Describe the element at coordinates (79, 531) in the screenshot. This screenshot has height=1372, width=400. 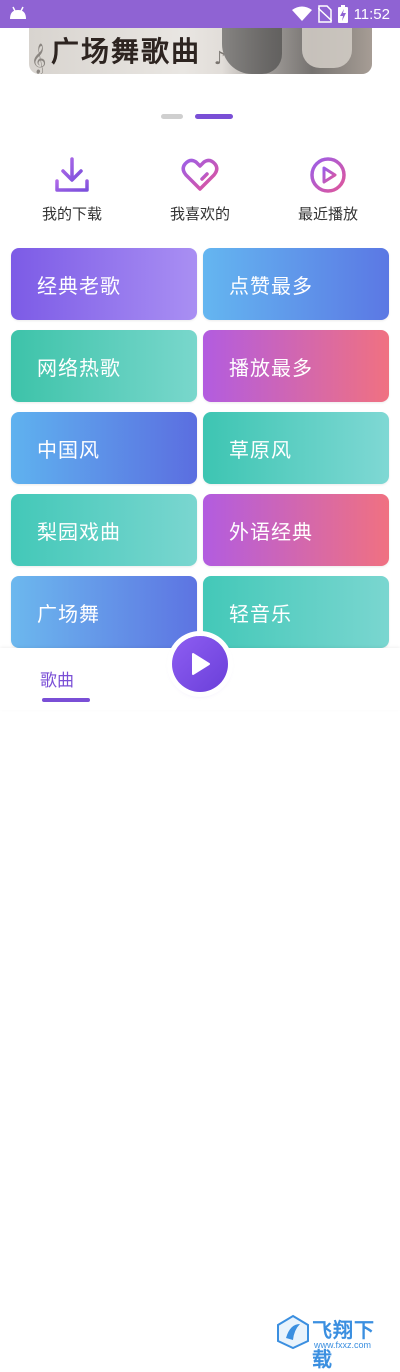
I see `category-label: 梨园戏曲` at that location.